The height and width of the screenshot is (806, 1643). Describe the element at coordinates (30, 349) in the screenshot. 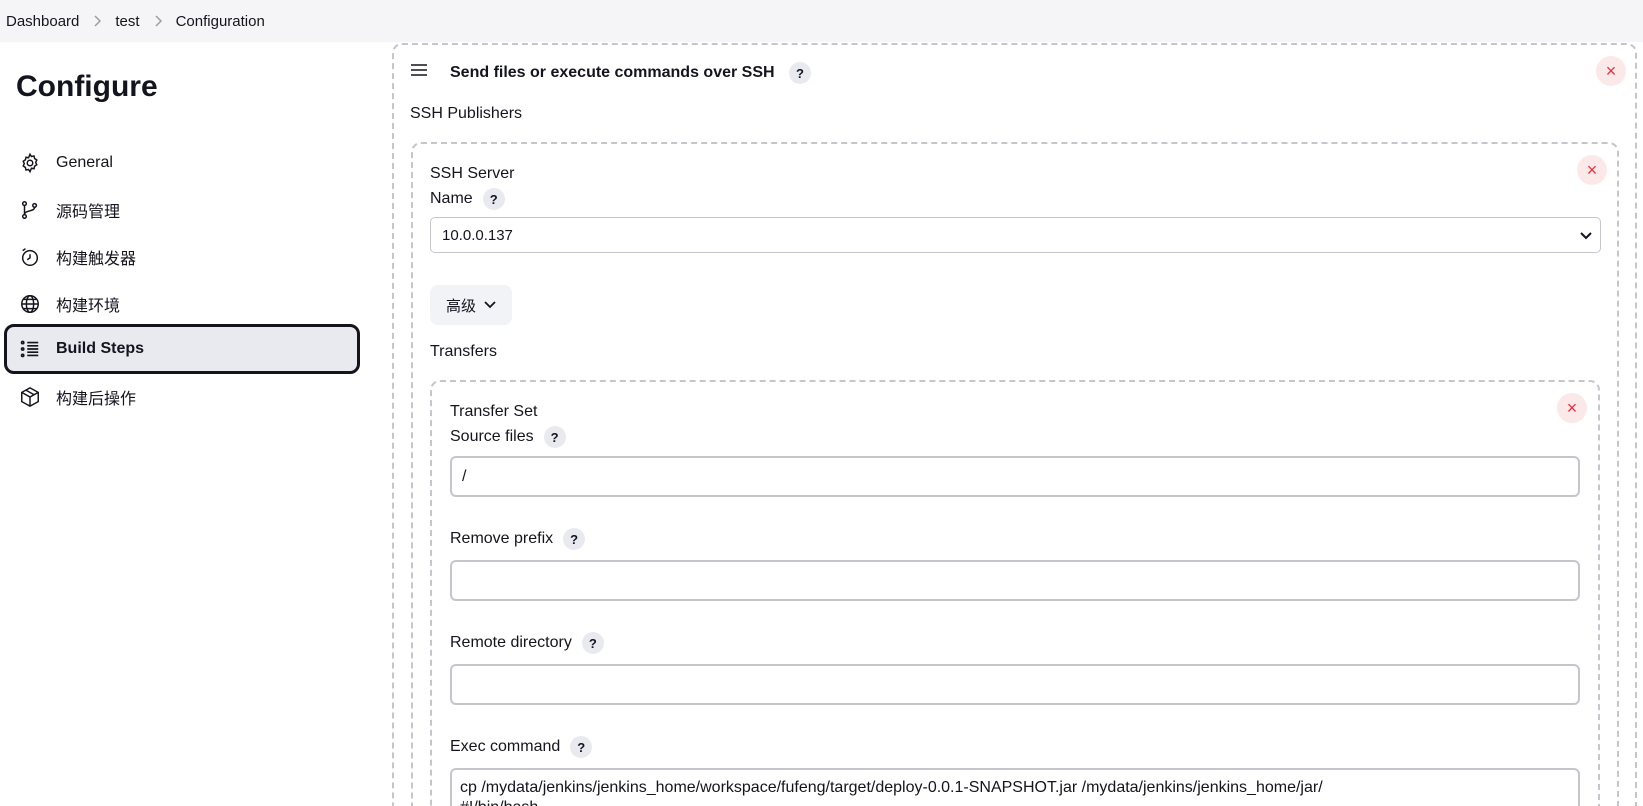

I see `list-icon` at that location.